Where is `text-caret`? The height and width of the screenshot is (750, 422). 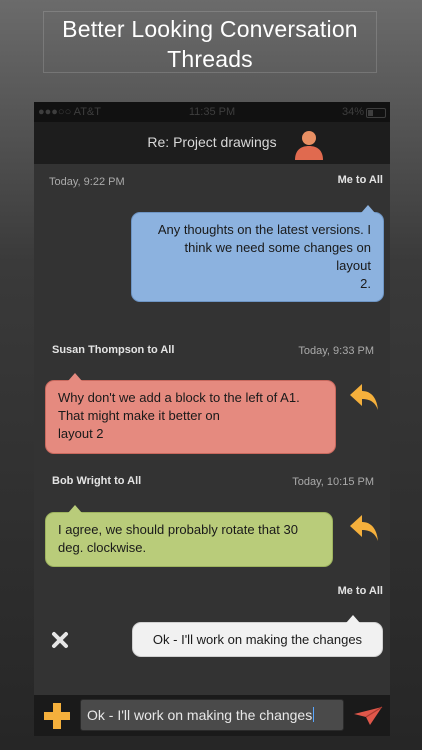 text-caret is located at coordinates (314, 714).